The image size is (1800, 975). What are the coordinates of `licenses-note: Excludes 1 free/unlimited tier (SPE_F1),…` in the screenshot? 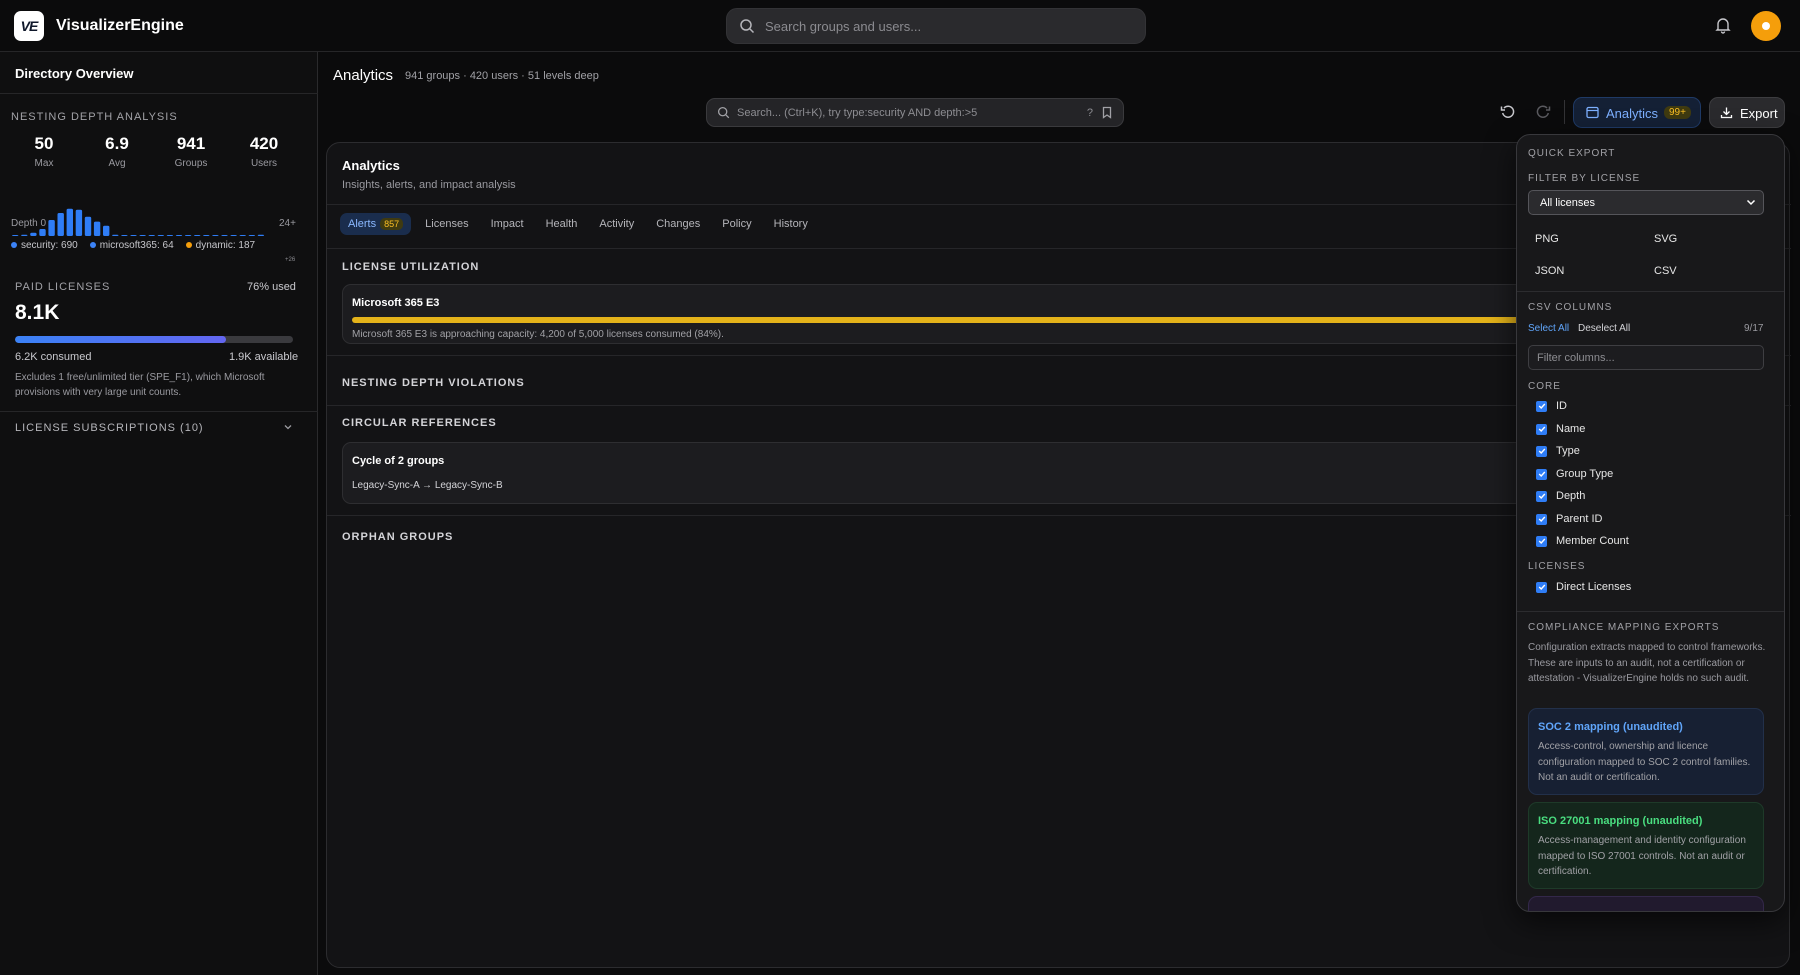 It's located at (140, 385).